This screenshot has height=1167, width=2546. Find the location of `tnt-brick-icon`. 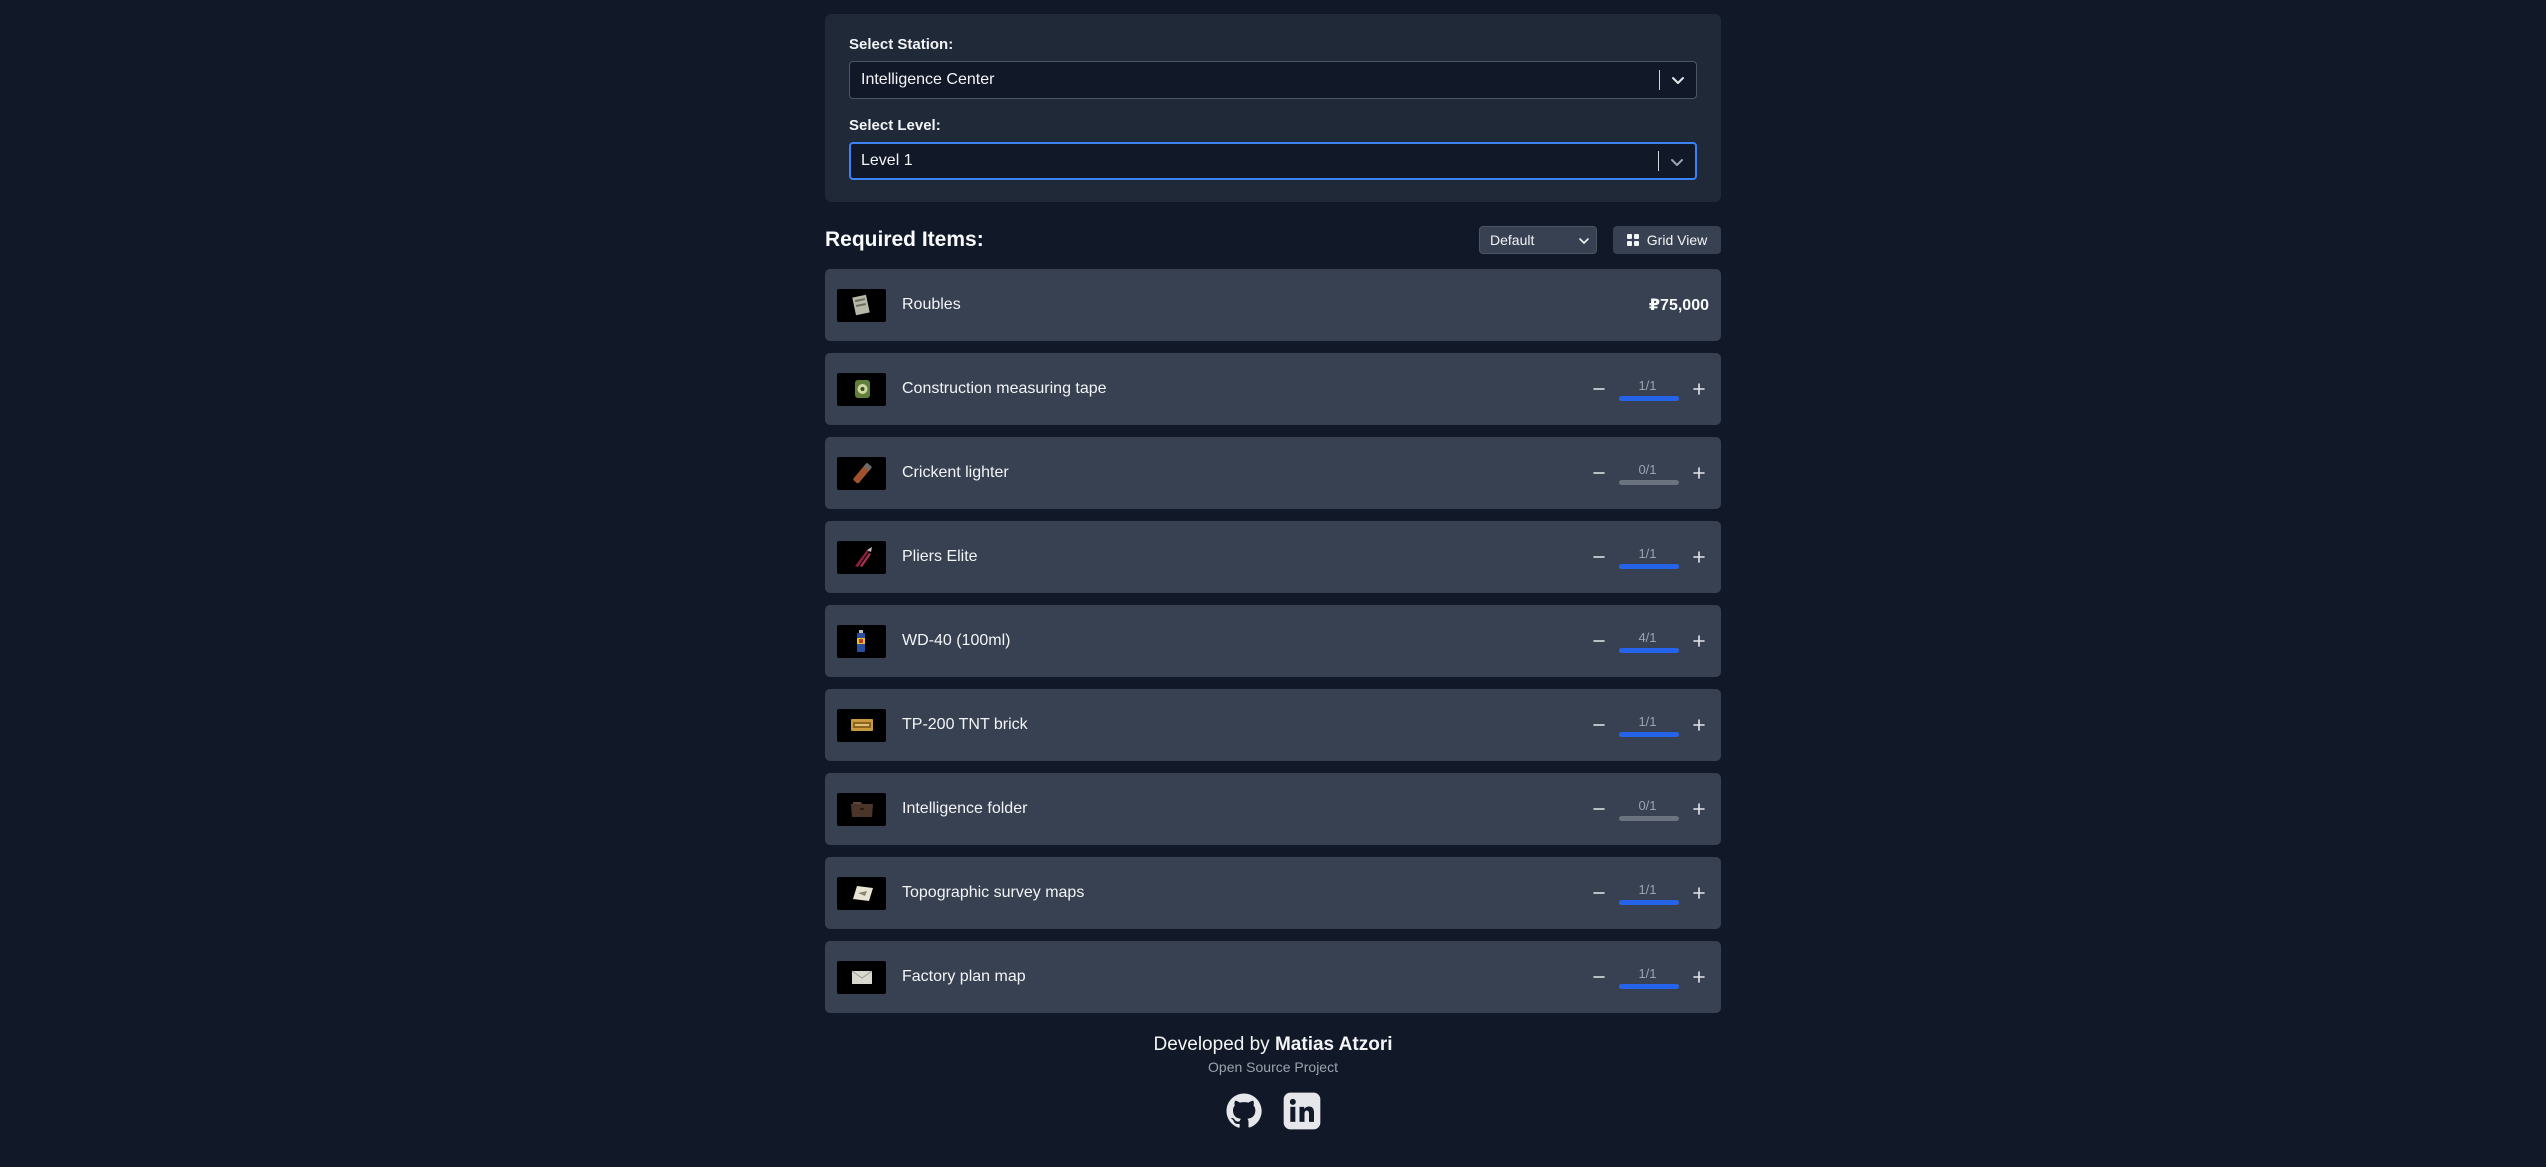

tnt-brick-icon is located at coordinates (861, 725).